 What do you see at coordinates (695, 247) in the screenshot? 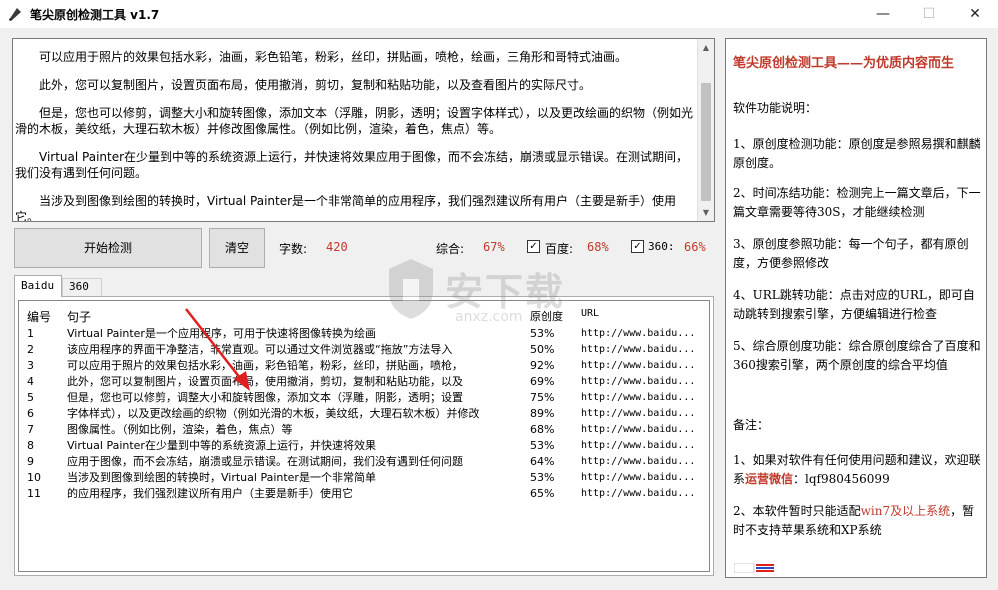
I see `so360-value: 66%` at bounding box center [695, 247].